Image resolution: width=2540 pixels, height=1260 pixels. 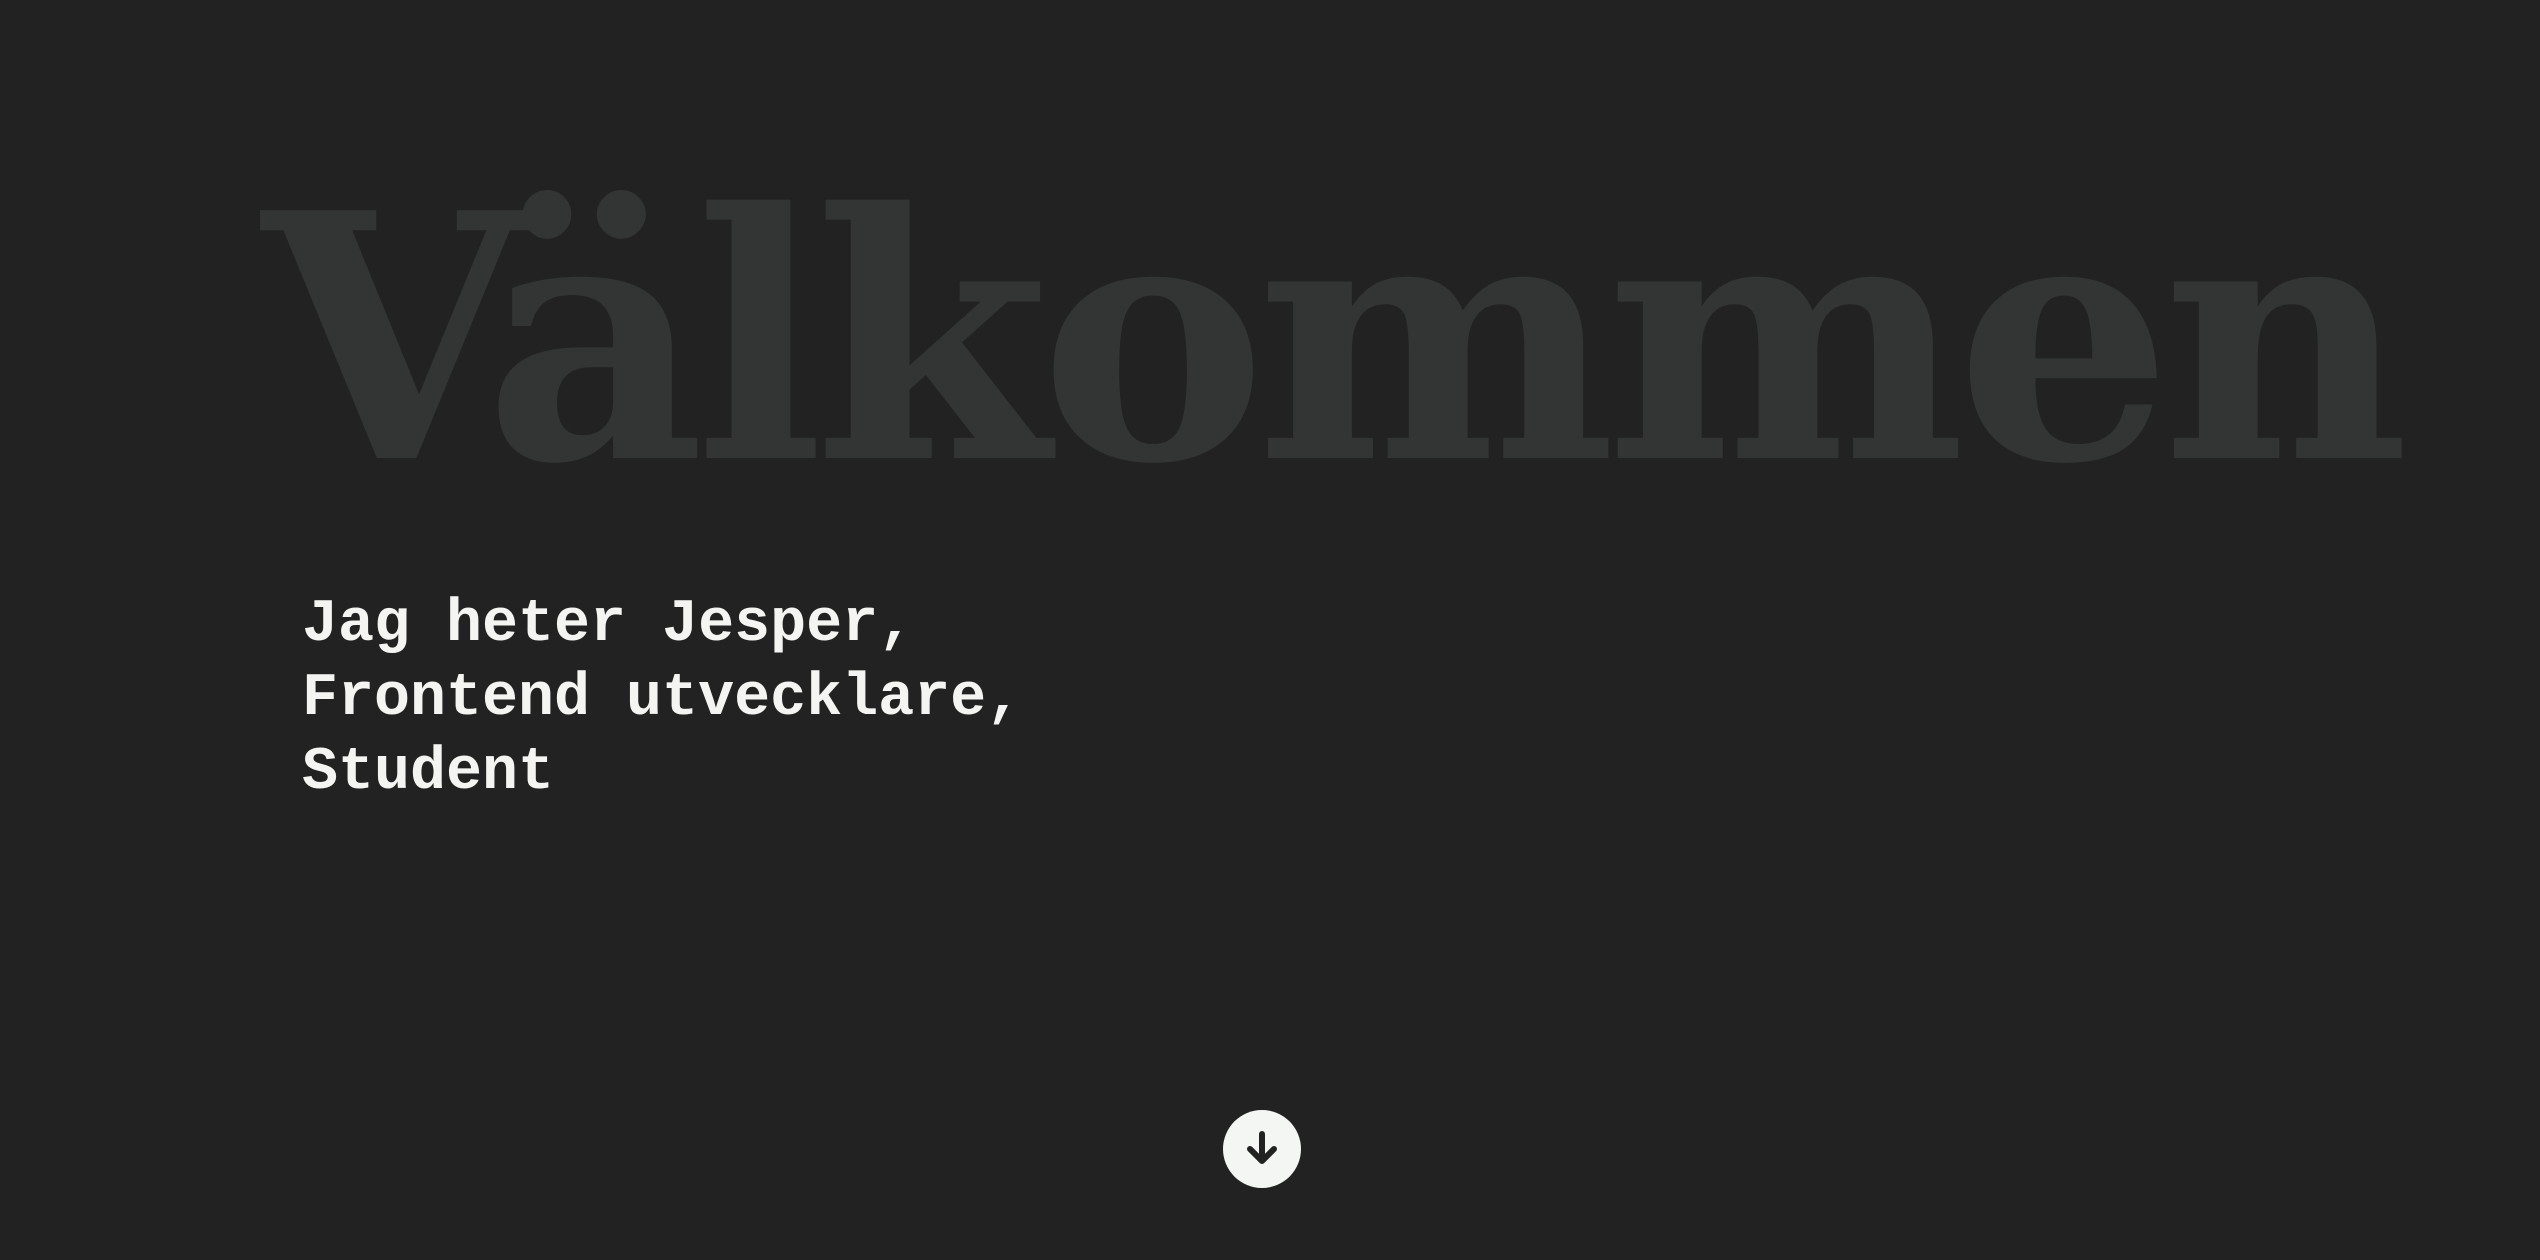 I want to click on intro-line-status: Student, so click(x=428, y=773).